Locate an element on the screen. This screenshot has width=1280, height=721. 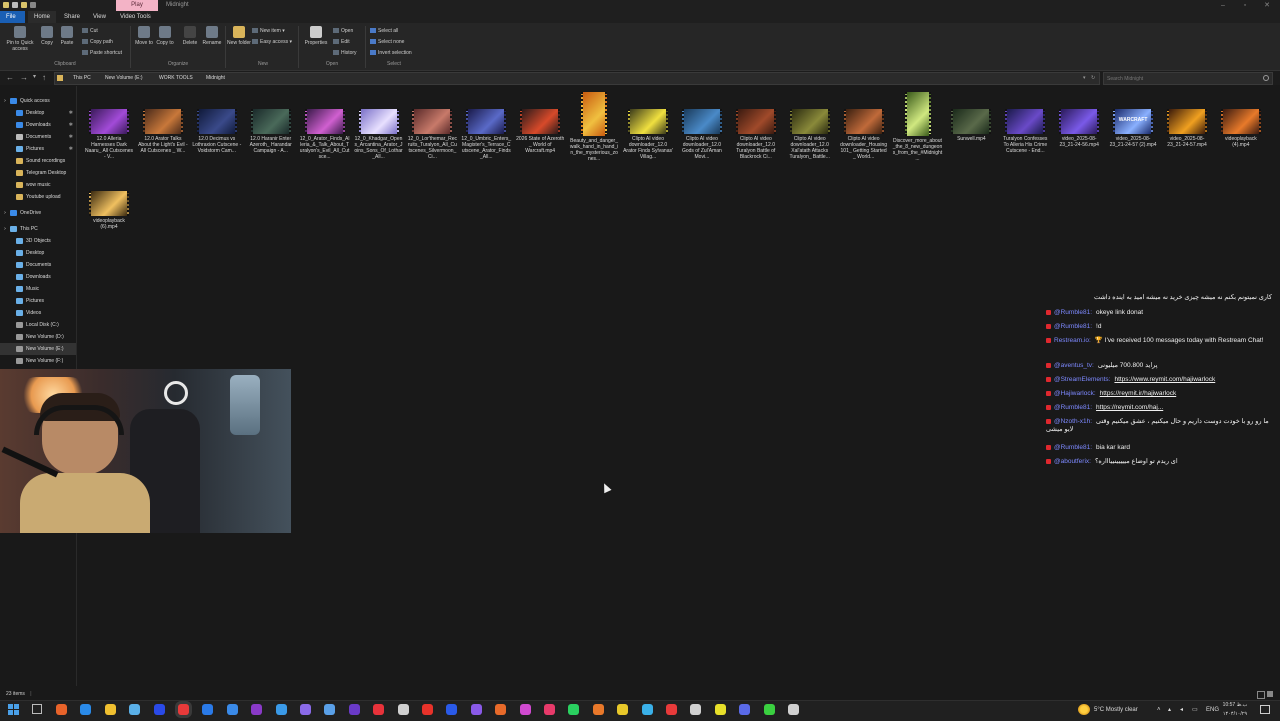
minimize-icon: – is located at coordinates (1223, 5).